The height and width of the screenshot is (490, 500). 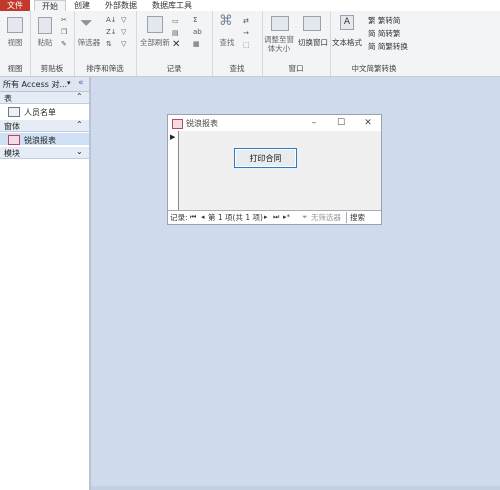 I want to click on ribbon-group-chinese-conversion: A 文本格式 繁 繁转简 简 简转繁 简 简繁转换 中文简繁转换, so click(x=374, y=43).